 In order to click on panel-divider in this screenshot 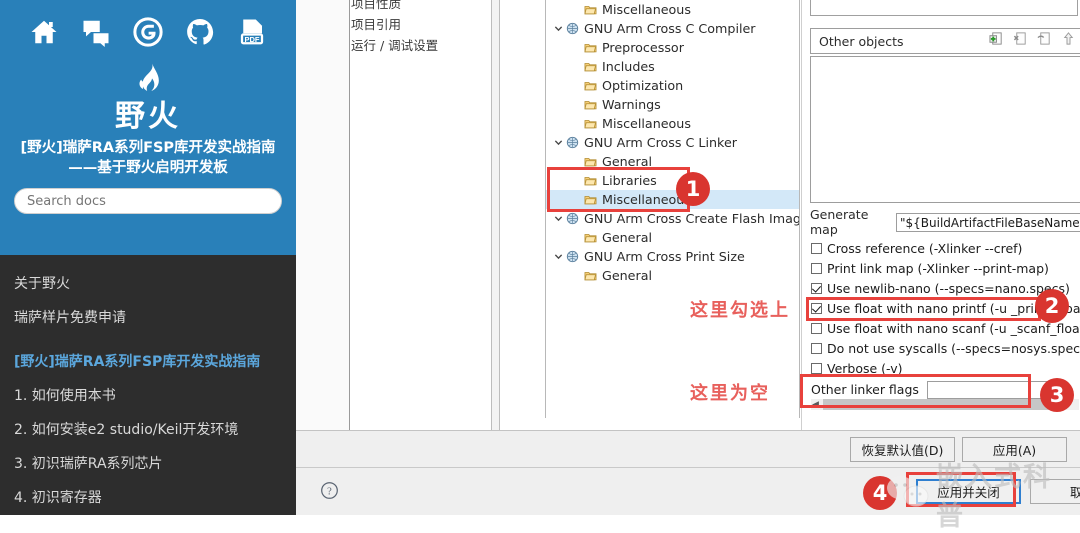, I will do `click(495, 215)`.